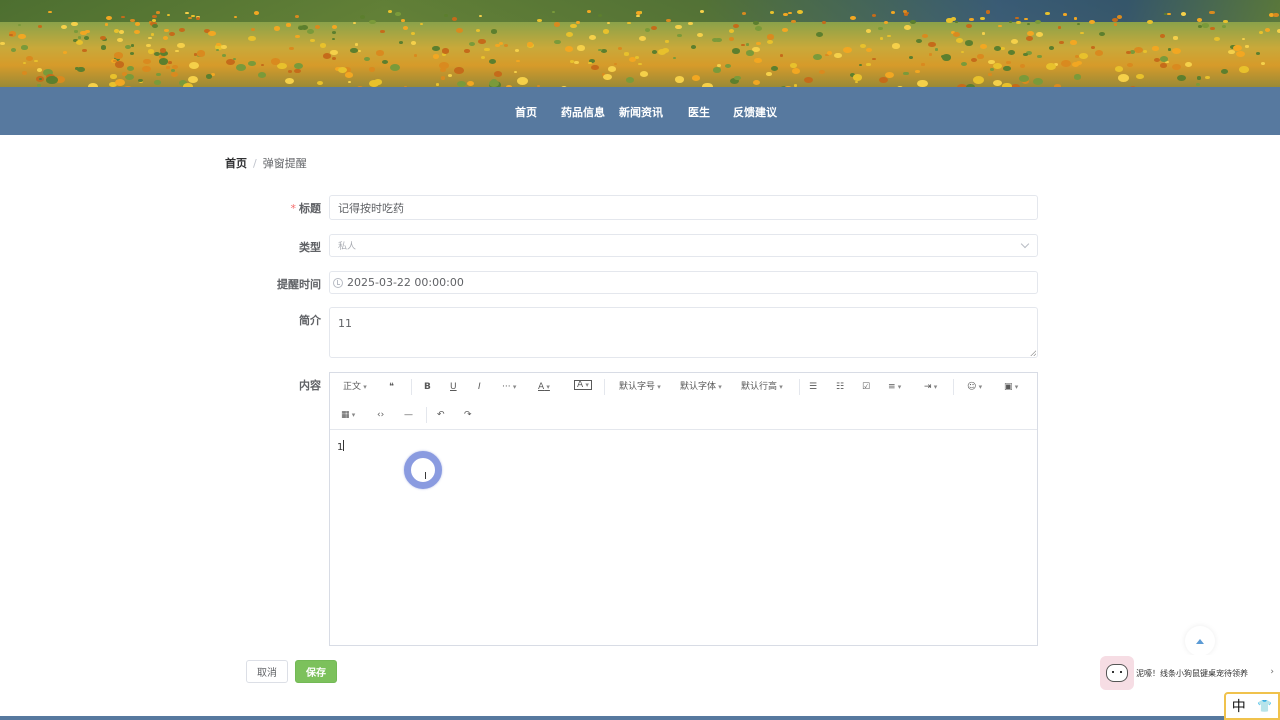 The image size is (1280, 720). Describe the element at coordinates (1239, 706) in the screenshot. I see `ime-language-label: 中` at that location.